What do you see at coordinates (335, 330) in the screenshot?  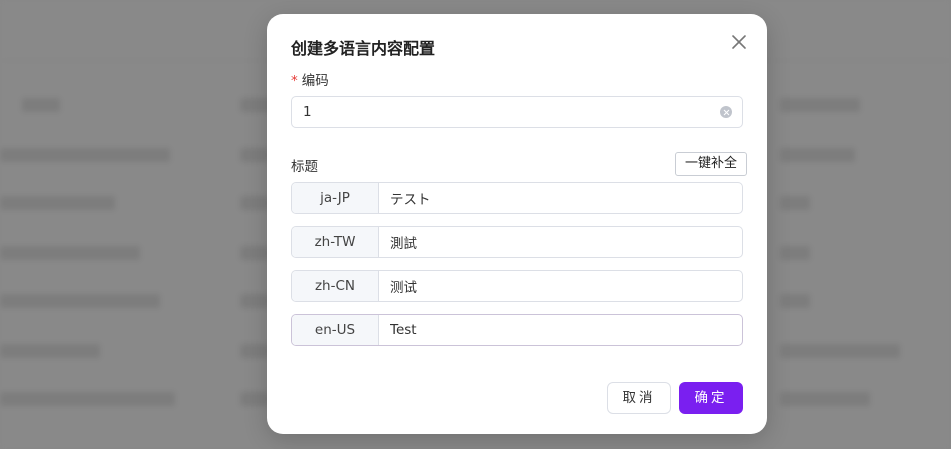 I see `lang-tag: en-US` at bounding box center [335, 330].